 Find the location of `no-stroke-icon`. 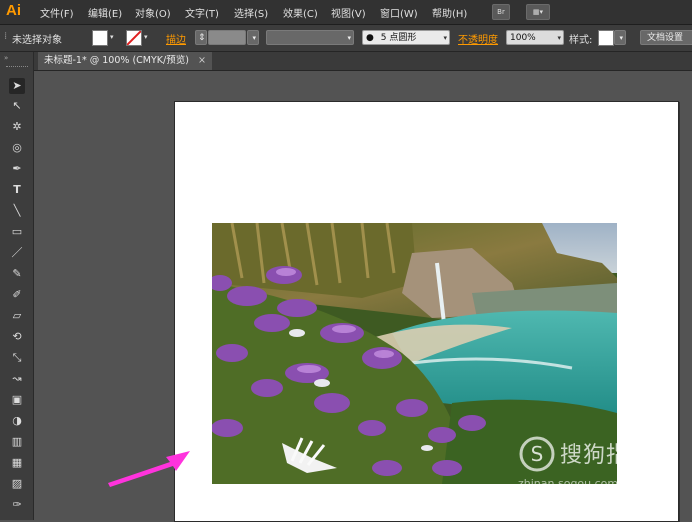

no-stroke-icon is located at coordinates (134, 38).